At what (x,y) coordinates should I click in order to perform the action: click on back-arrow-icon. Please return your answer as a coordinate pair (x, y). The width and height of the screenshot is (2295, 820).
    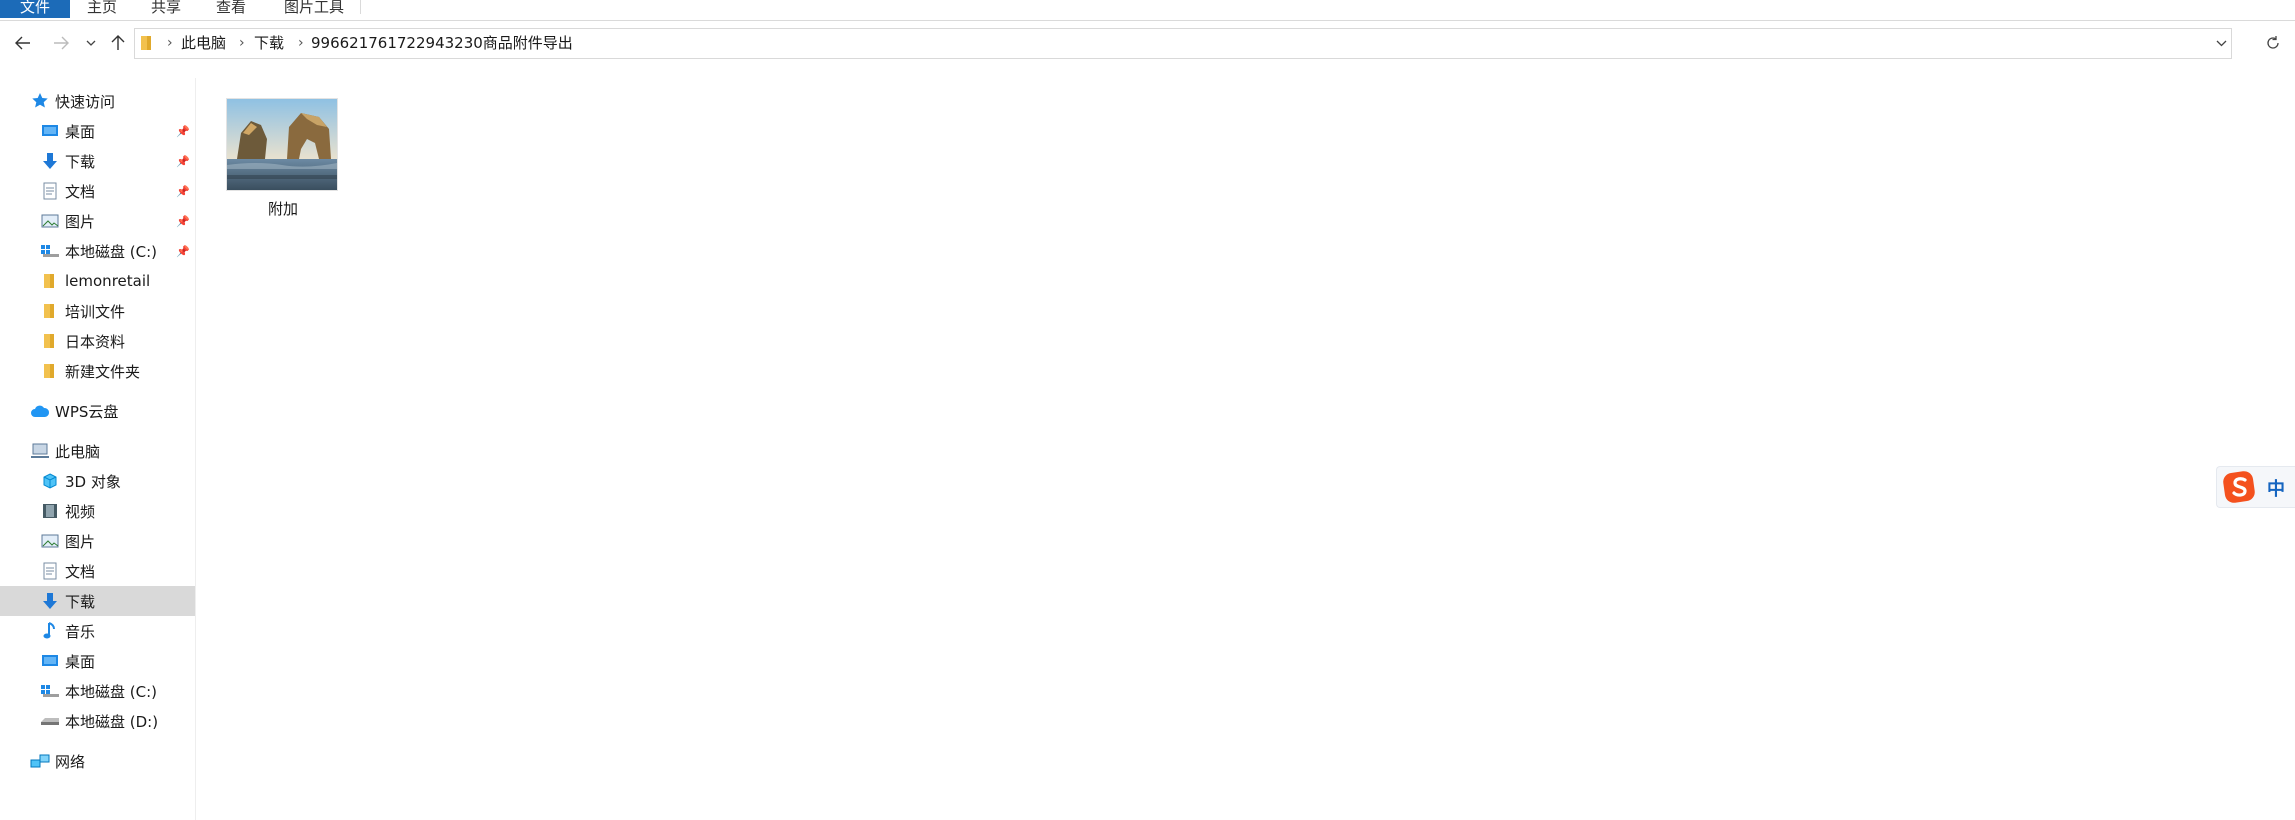
    Looking at the image, I should click on (22, 43).